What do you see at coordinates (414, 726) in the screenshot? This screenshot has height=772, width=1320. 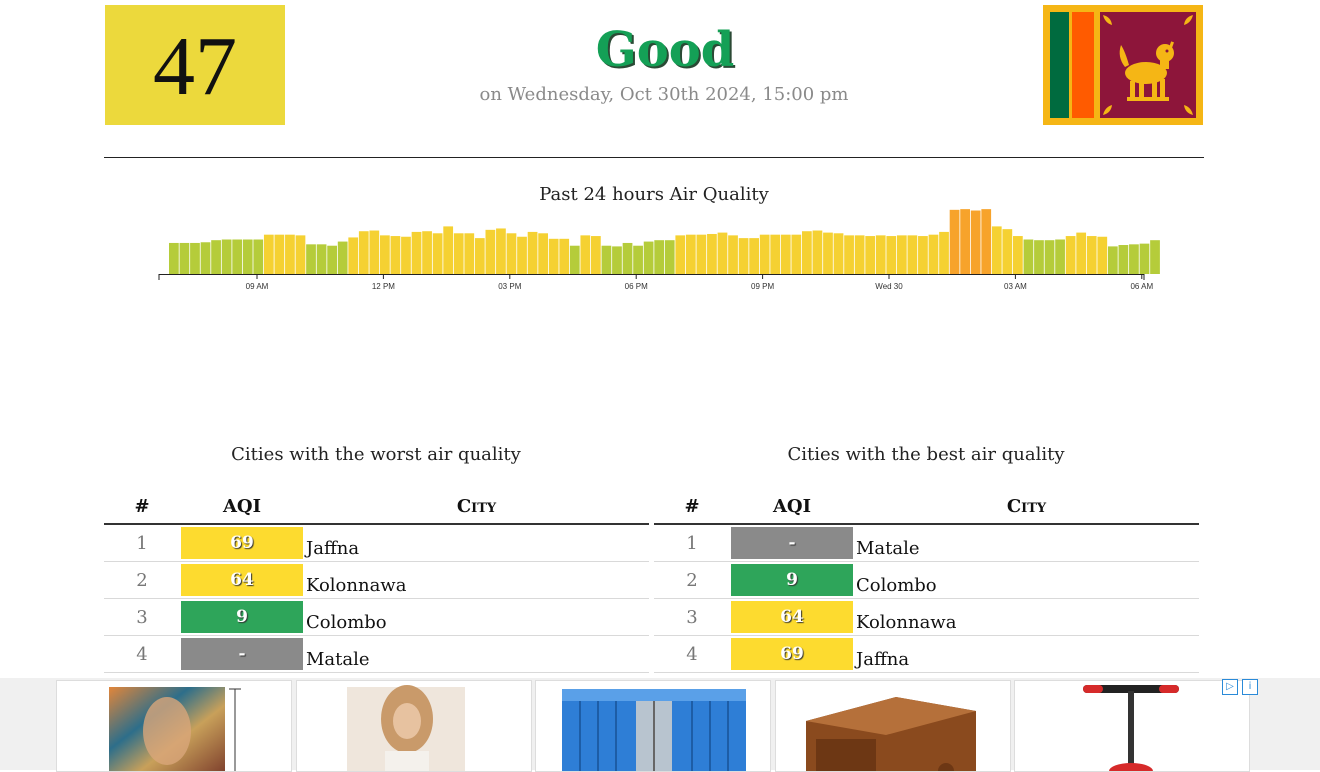 I see `ad-tile-fashion` at bounding box center [414, 726].